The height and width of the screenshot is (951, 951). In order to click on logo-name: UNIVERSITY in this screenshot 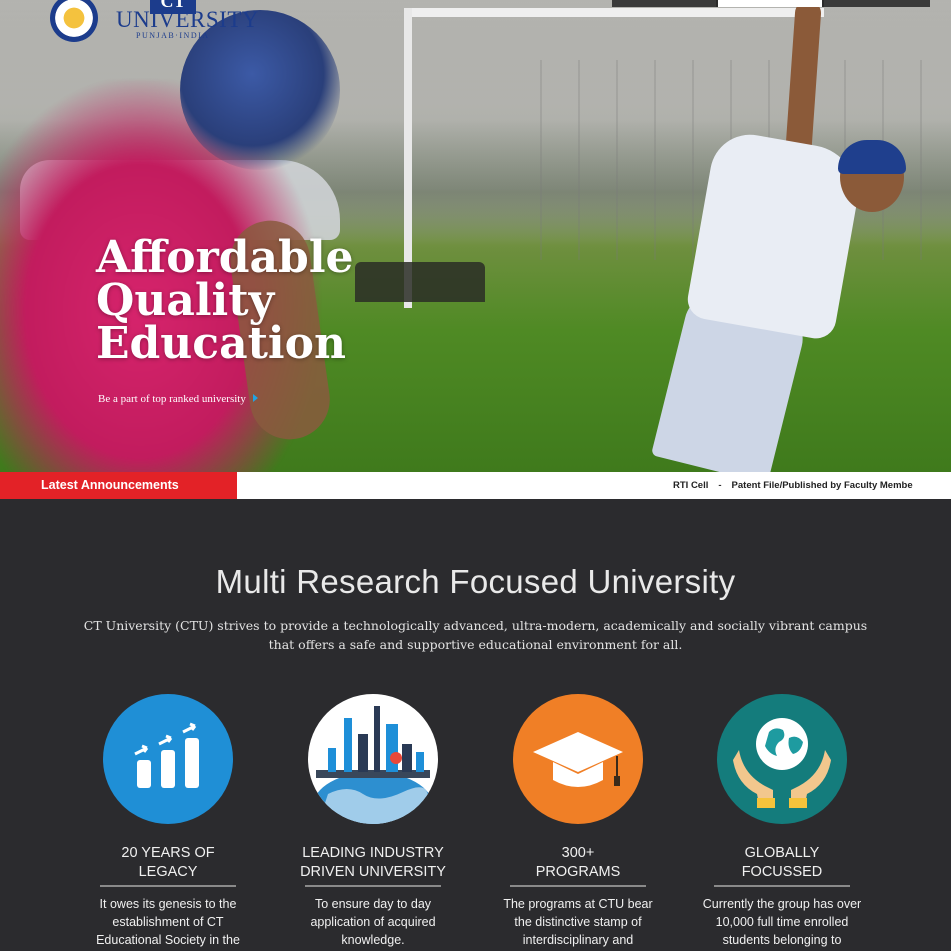, I will do `click(187, 19)`.